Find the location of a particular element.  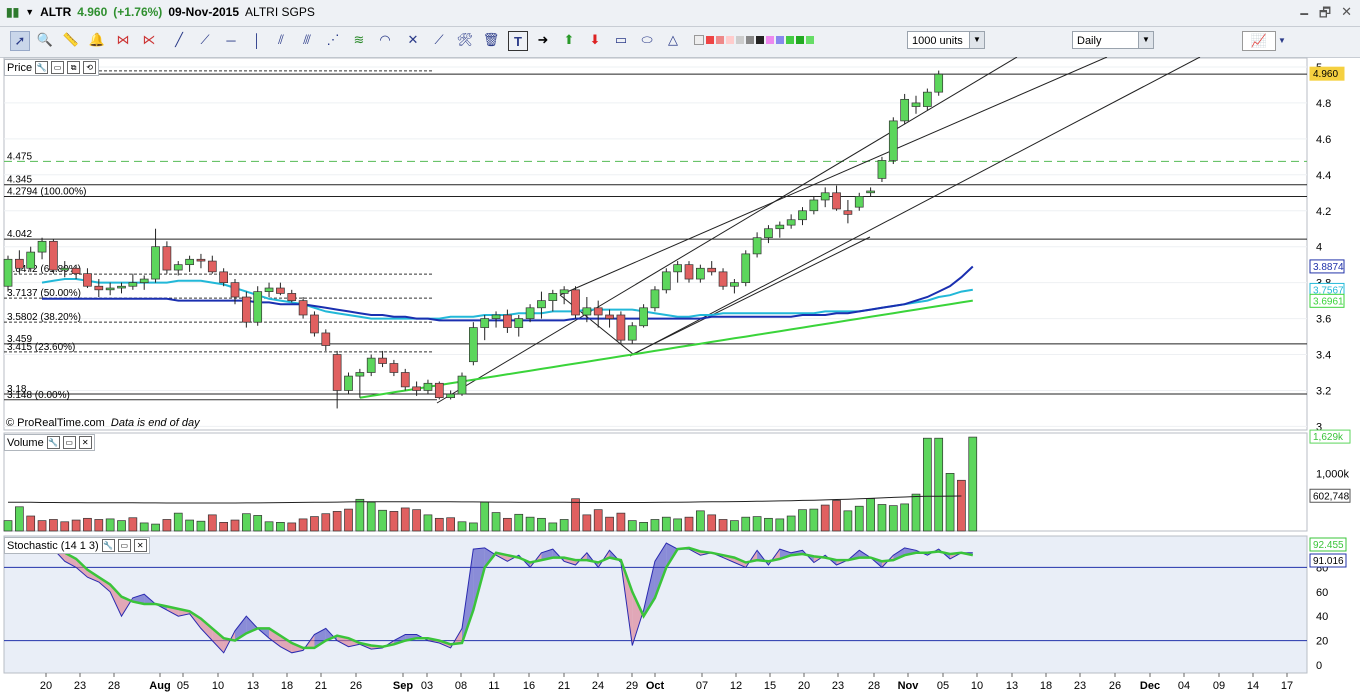

stoch-tick-label: 40 is located at coordinates (1322, 617).